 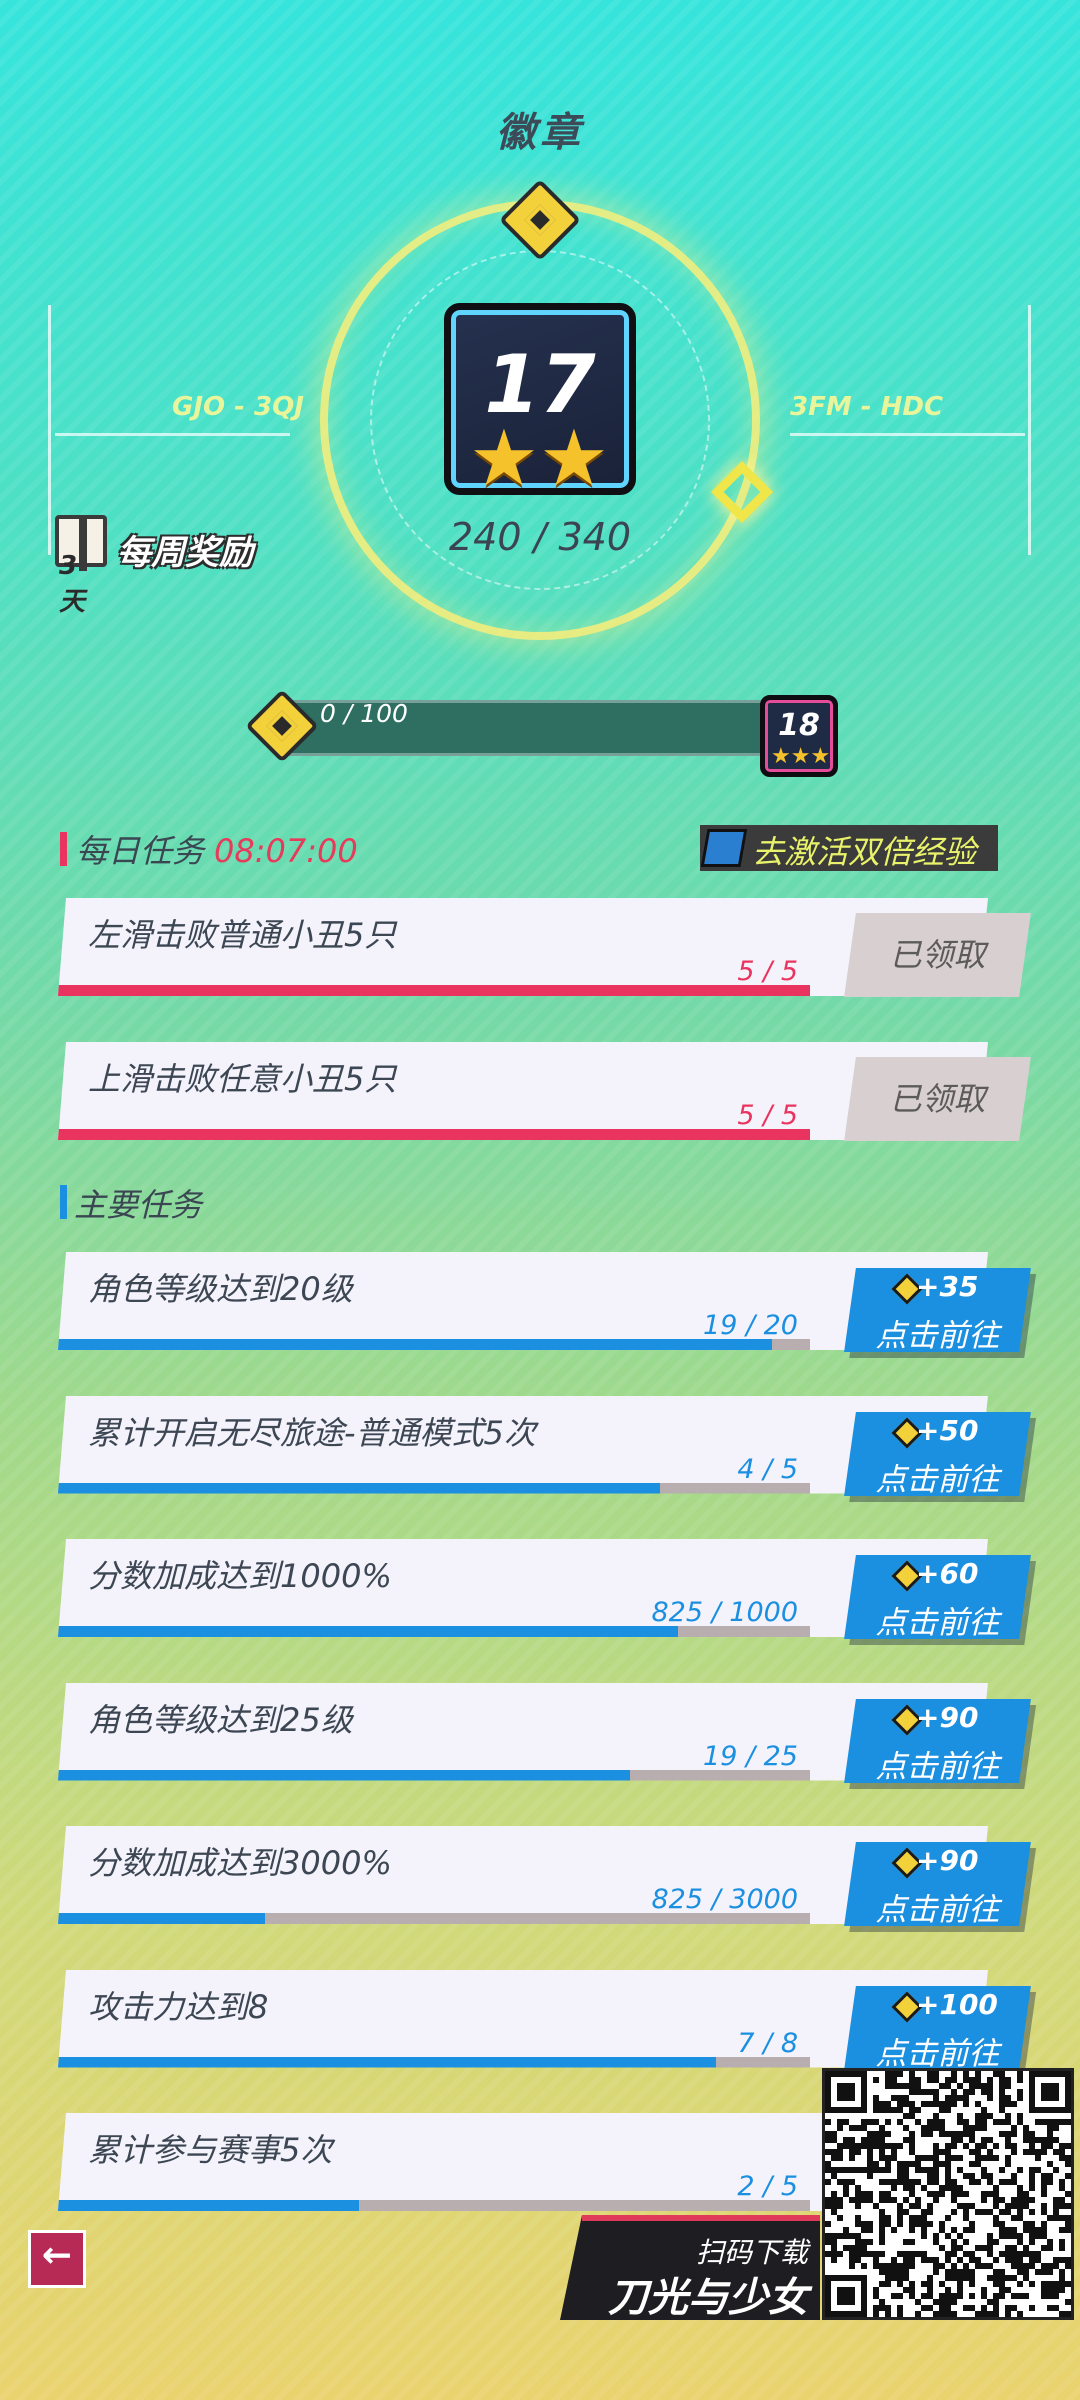 What do you see at coordinates (947, 1430) in the screenshot?
I see `task-reward: +50` at bounding box center [947, 1430].